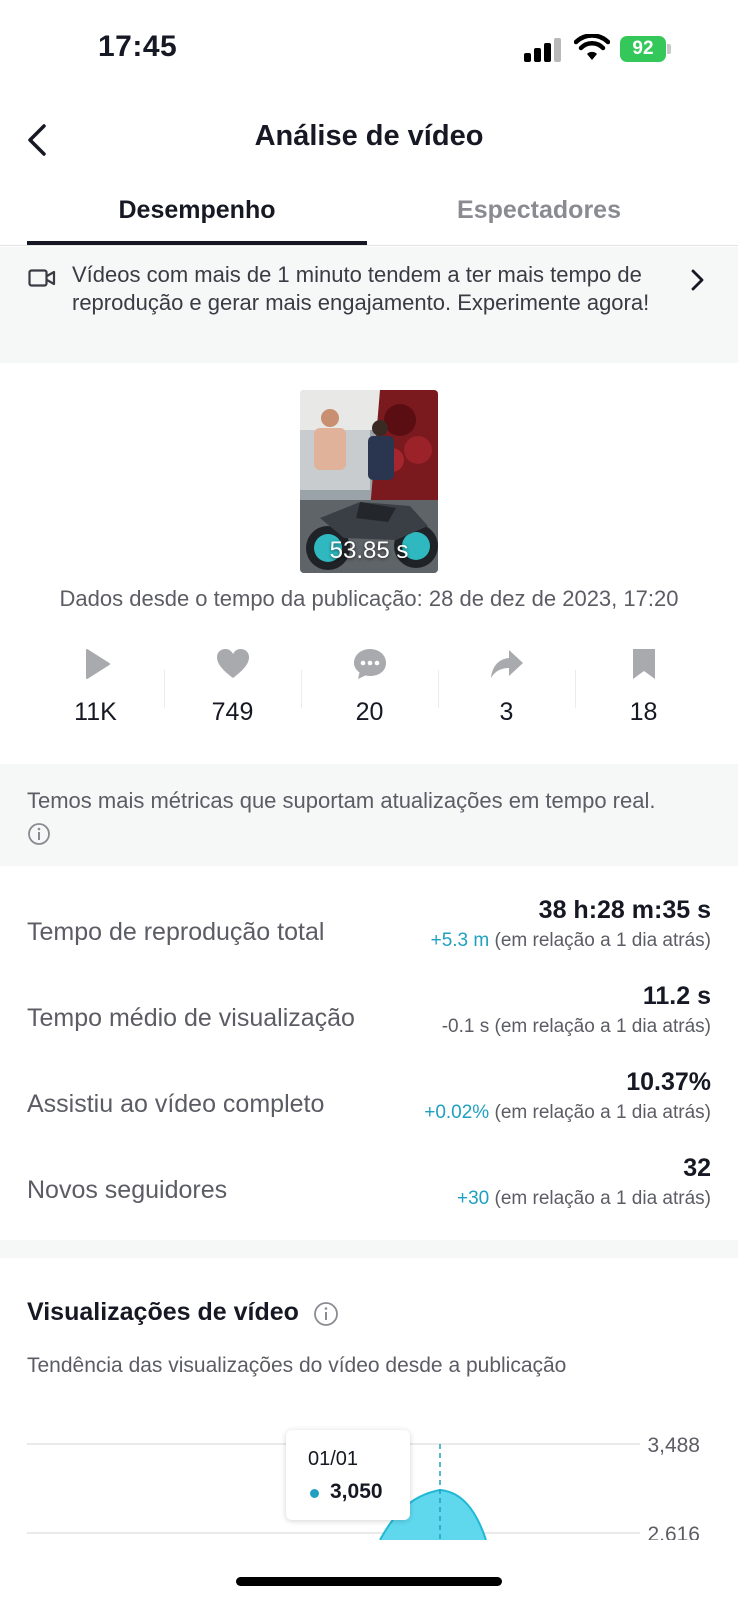  What do you see at coordinates (138, 46) in the screenshot?
I see `status-time: 17:45` at bounding box center [138, 46].